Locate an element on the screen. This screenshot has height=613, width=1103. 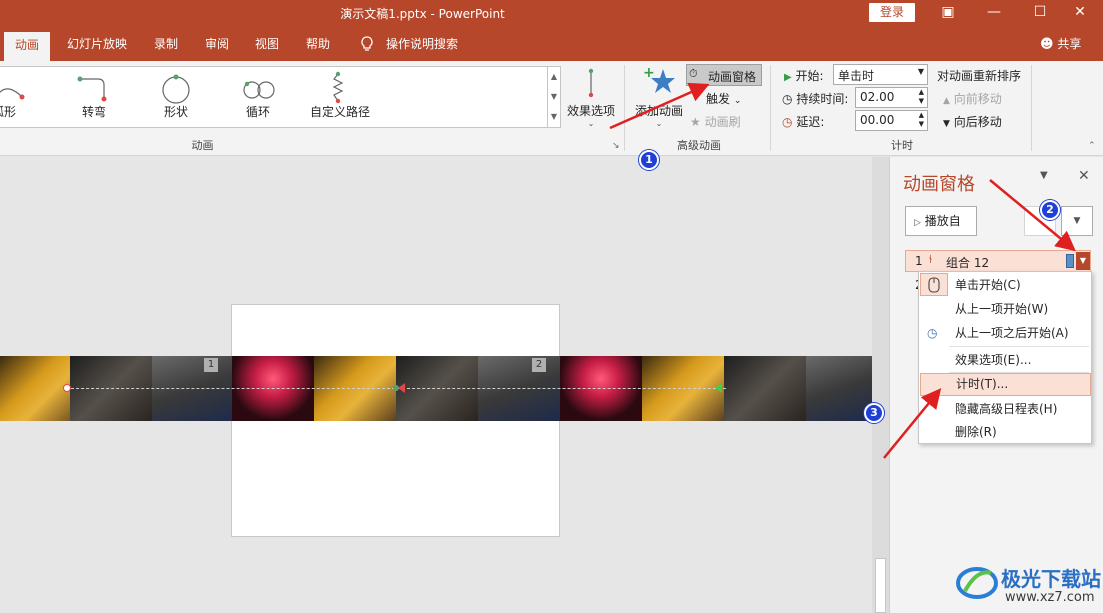
move-earlier-button: ▲ 向前移动 is located at coordinates (972, 98).